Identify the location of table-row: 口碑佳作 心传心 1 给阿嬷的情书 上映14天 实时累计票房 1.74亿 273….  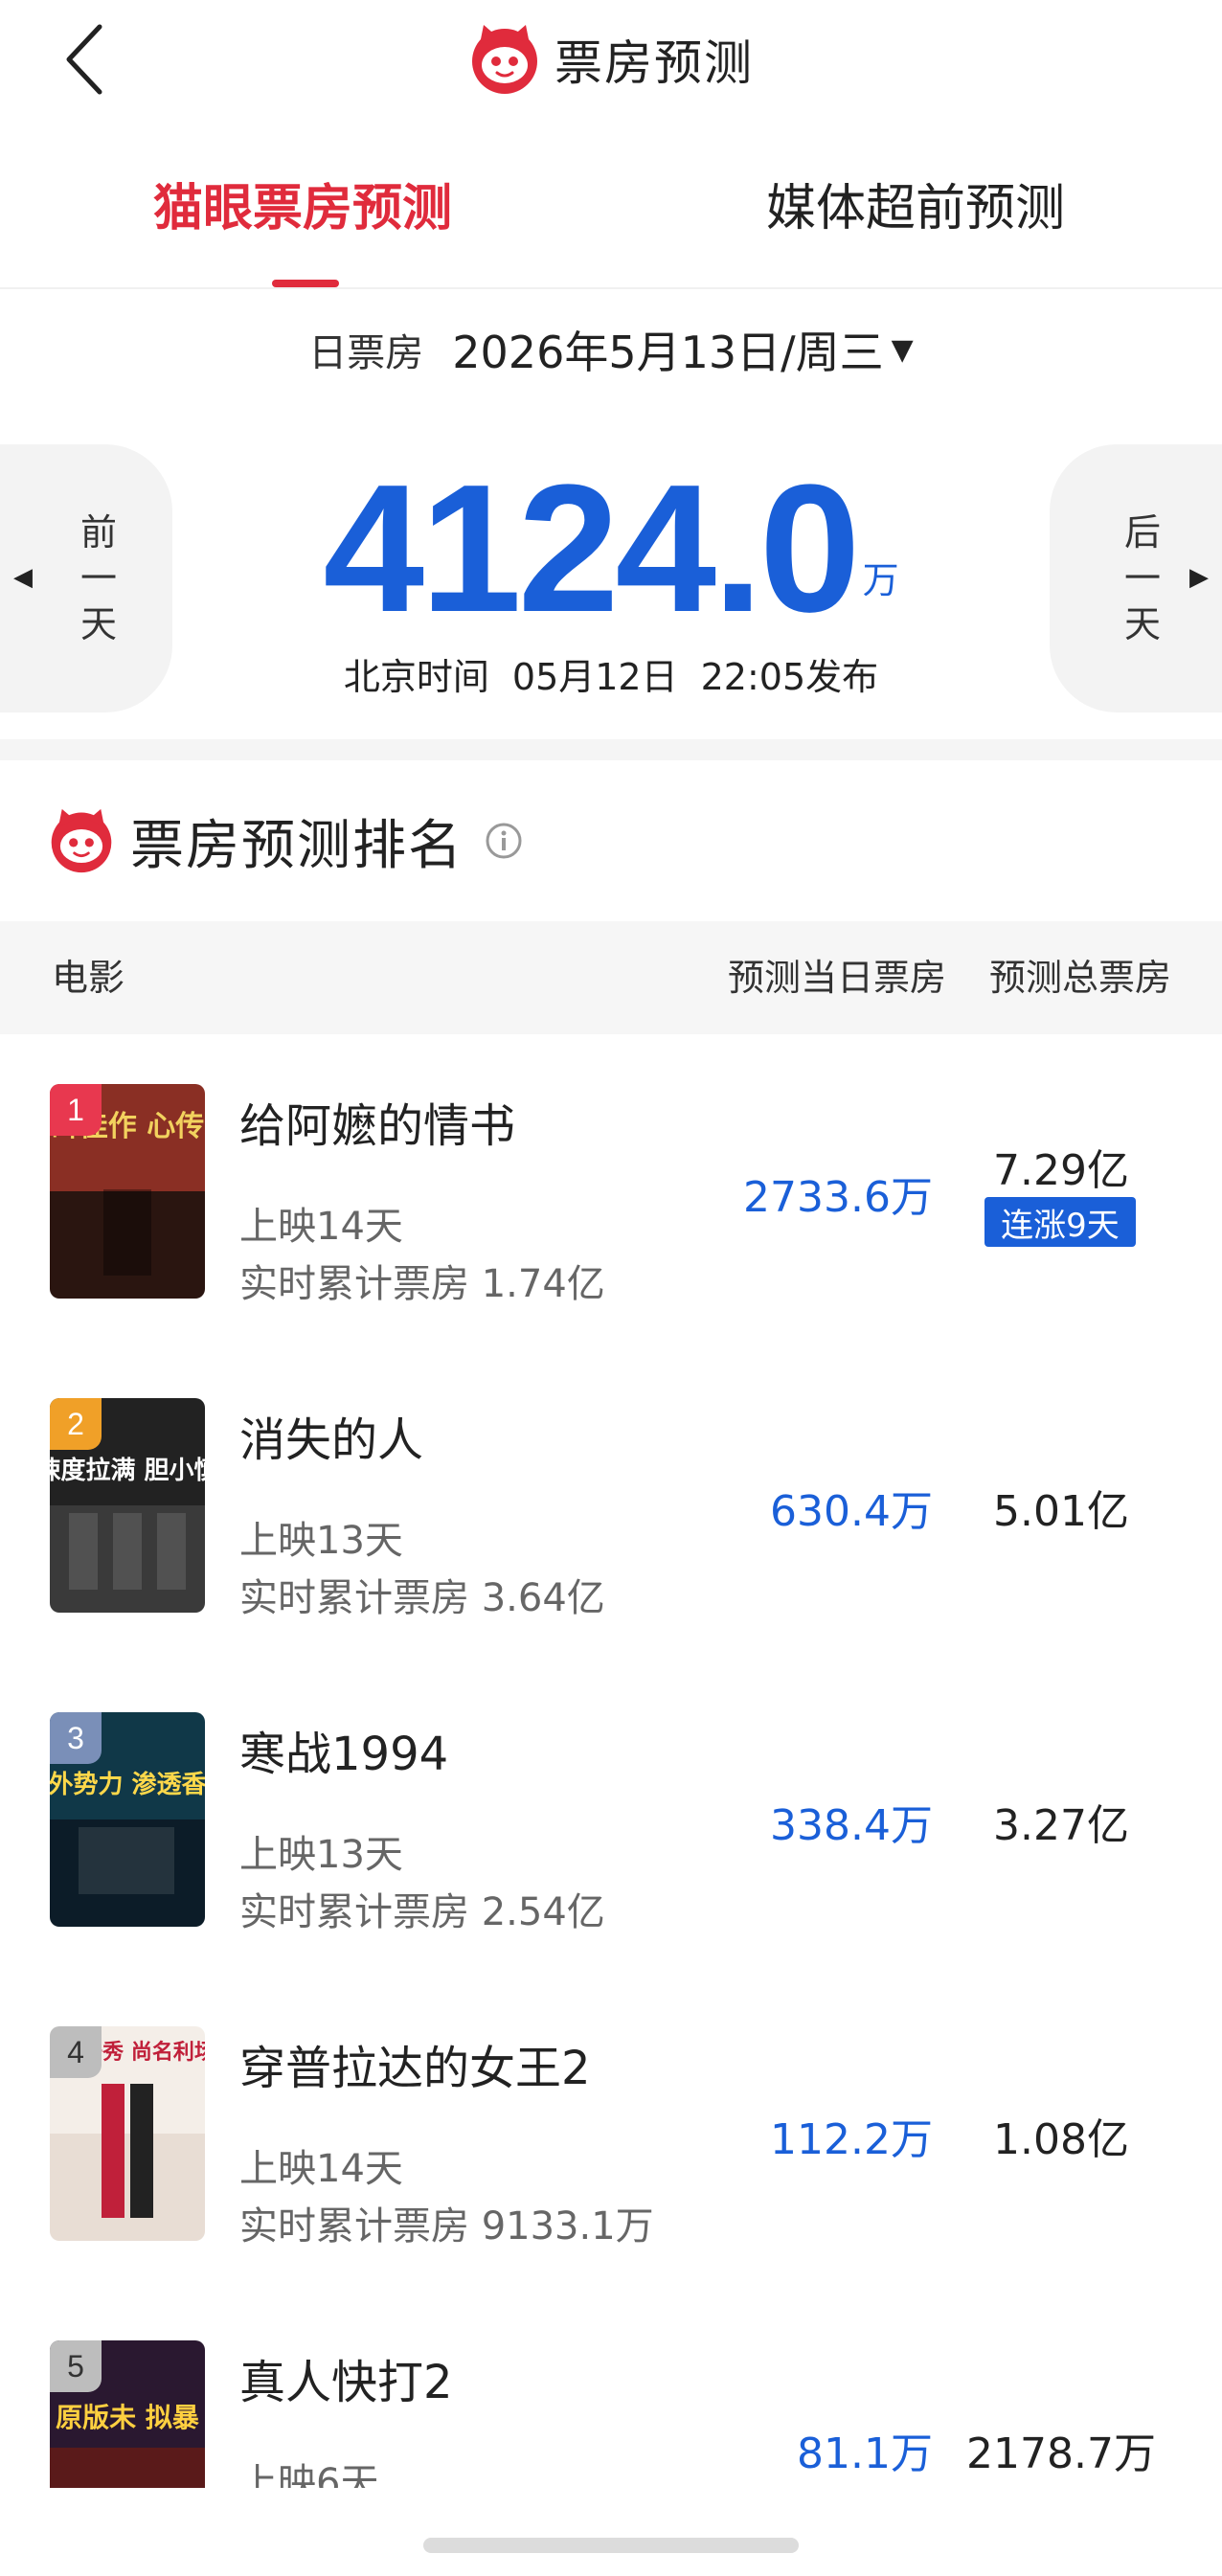
(611, 1241).